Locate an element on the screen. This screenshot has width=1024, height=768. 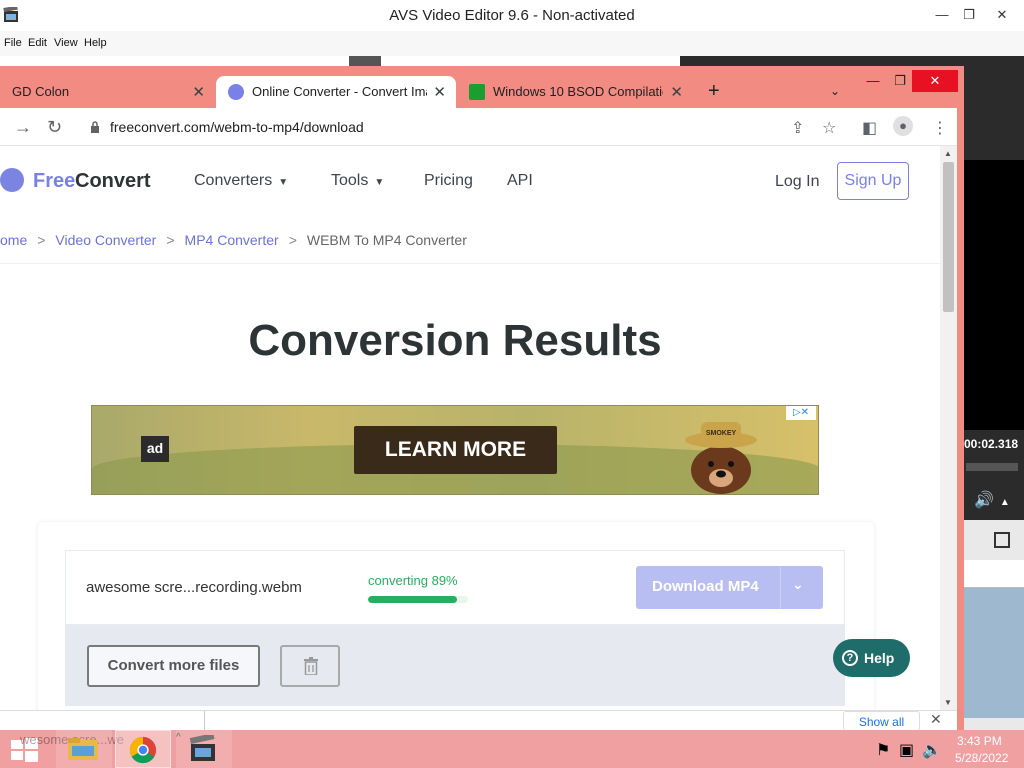
bookmark-star-icon: ☆ is located at coordinates (829, 128).